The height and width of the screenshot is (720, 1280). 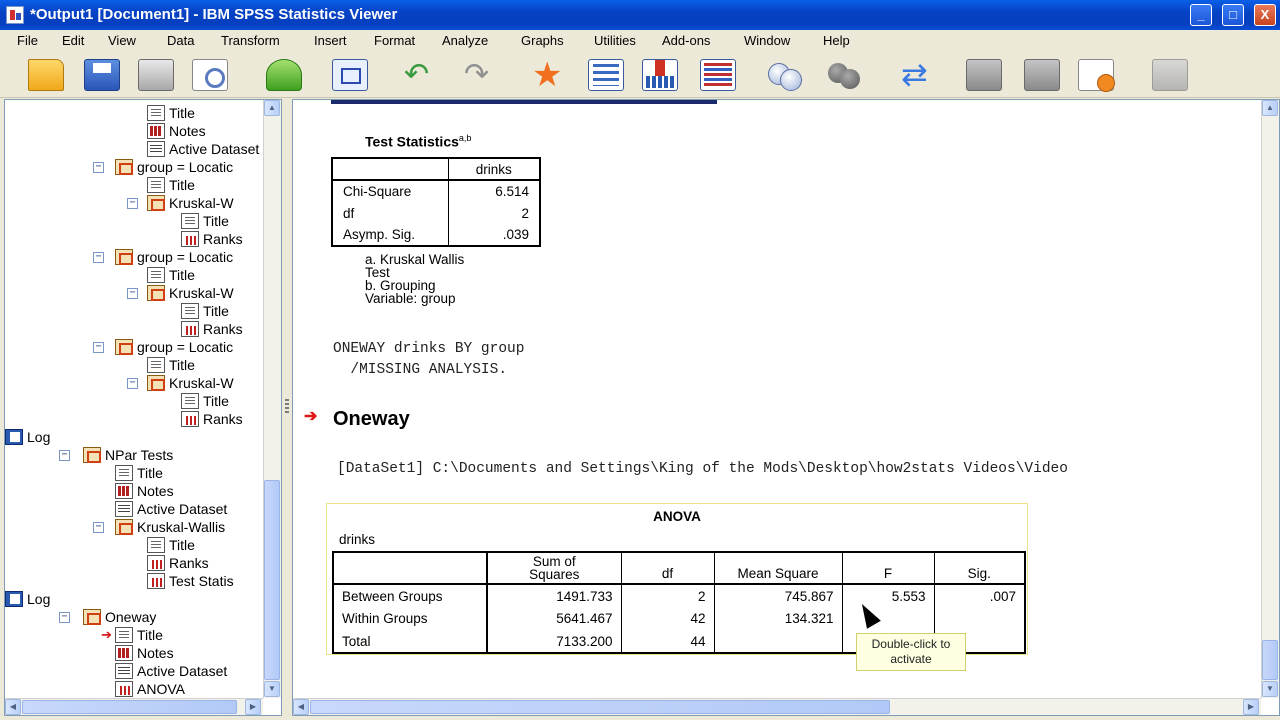 I want to click on use-sets-icon, so click(x=784, y=75).